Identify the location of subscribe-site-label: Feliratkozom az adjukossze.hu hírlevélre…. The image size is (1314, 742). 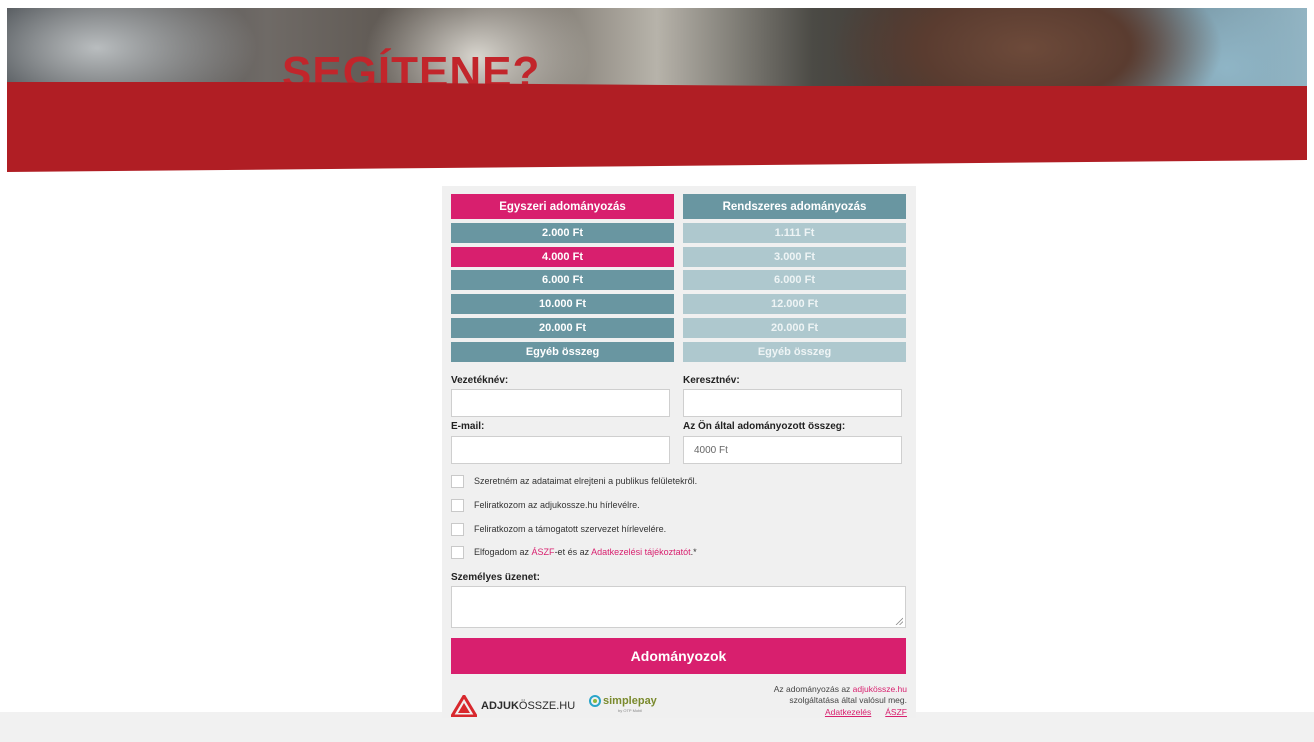
(557, 505).